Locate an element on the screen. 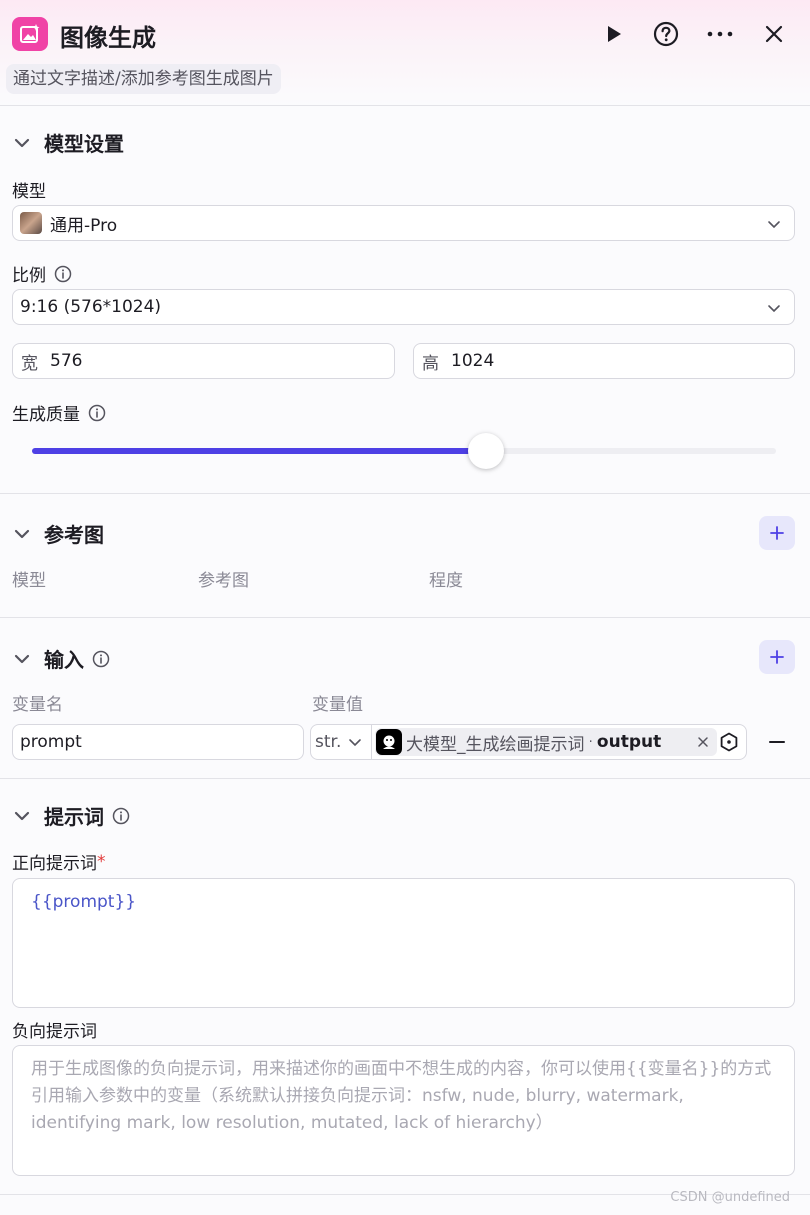 The width and height of the screenshot is (810, 1215). reference-field-name: output is located at coordinates (629, 742).